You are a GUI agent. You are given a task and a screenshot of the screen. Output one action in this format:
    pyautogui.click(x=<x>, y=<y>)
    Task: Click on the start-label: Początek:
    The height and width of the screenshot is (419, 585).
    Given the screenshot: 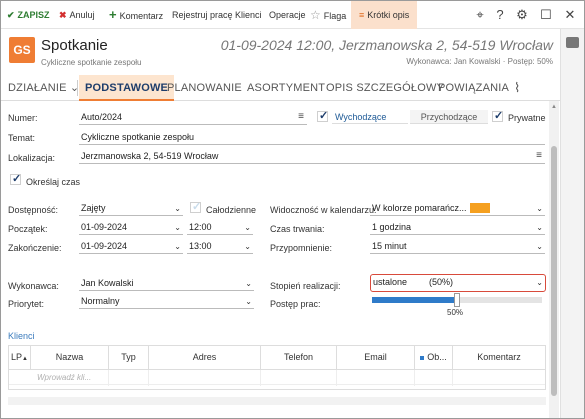 What is the action you would take?
    pyautogui.click(x=28, y=229)
    